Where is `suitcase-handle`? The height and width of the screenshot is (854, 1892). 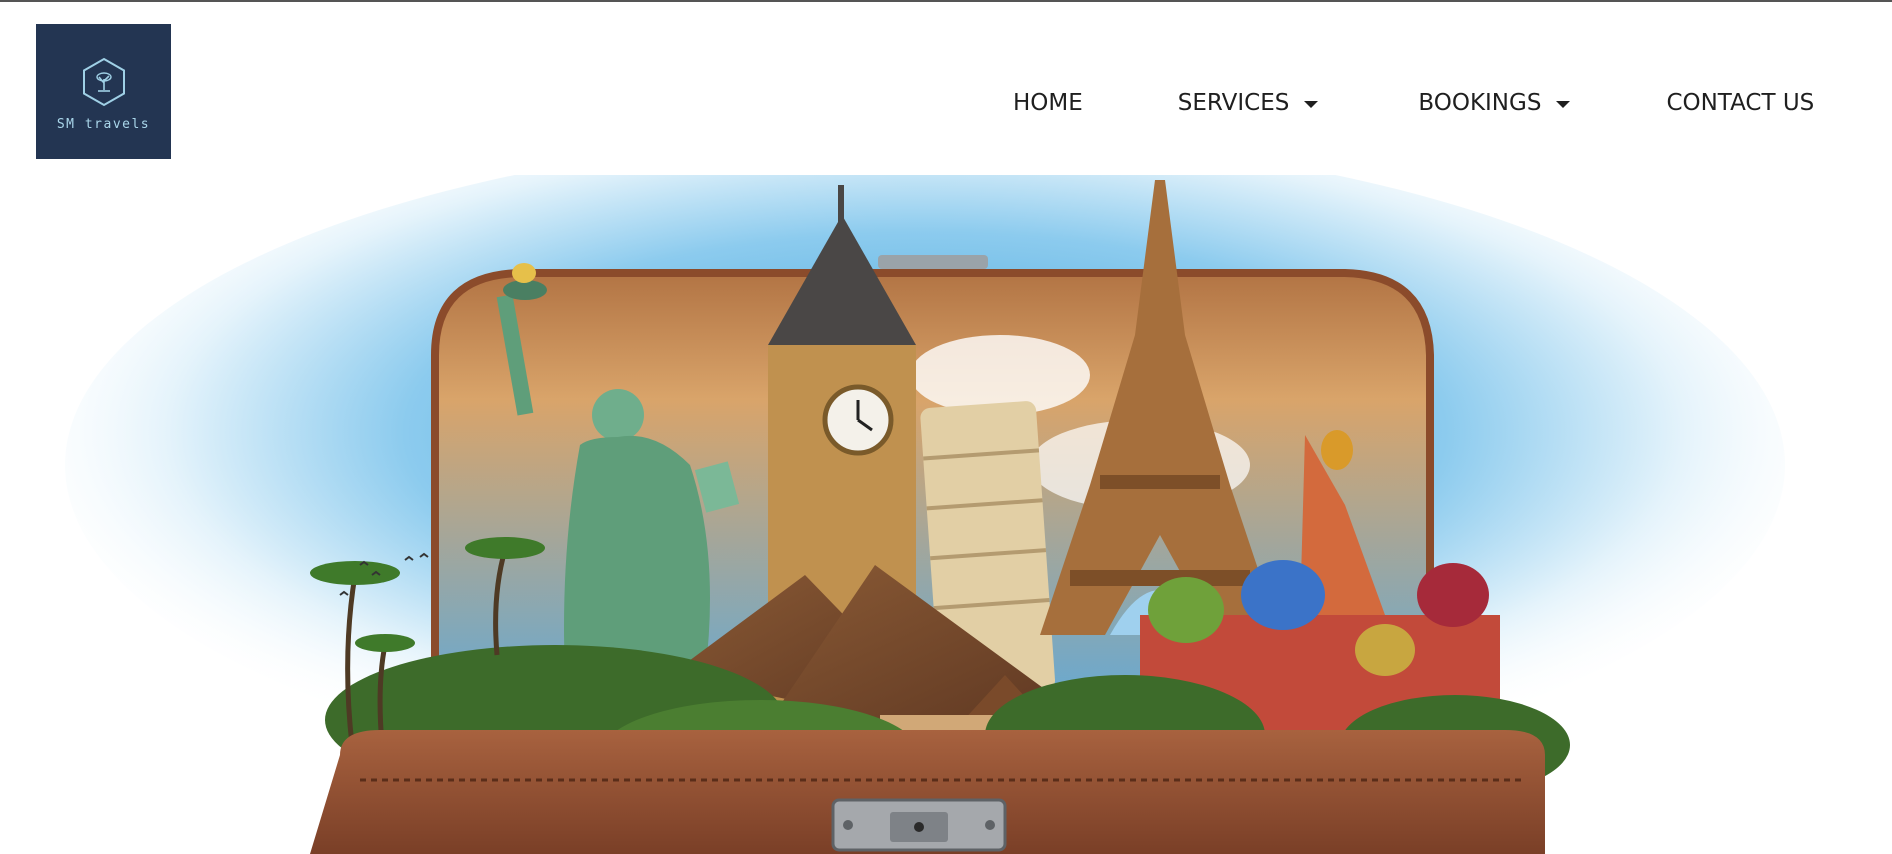
suitcase-handle is located at coordinates (933, 262).